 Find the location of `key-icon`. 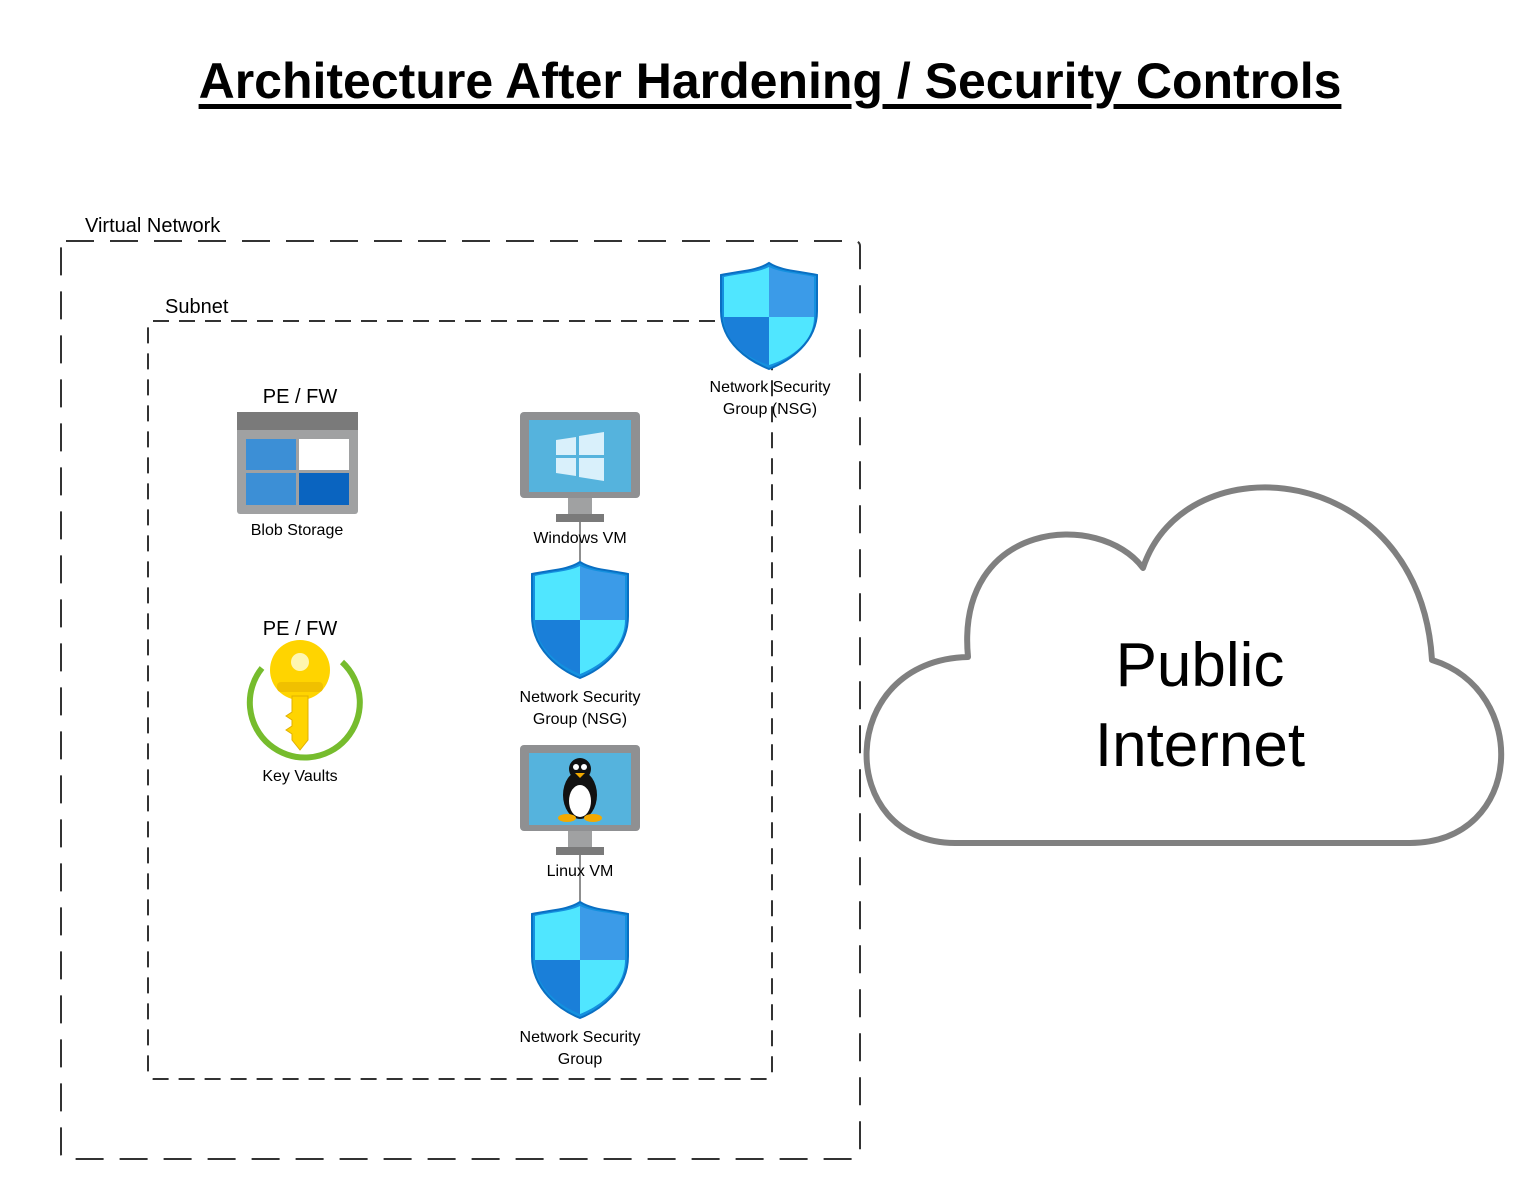

key-icon is located at coordinates (304, 700).